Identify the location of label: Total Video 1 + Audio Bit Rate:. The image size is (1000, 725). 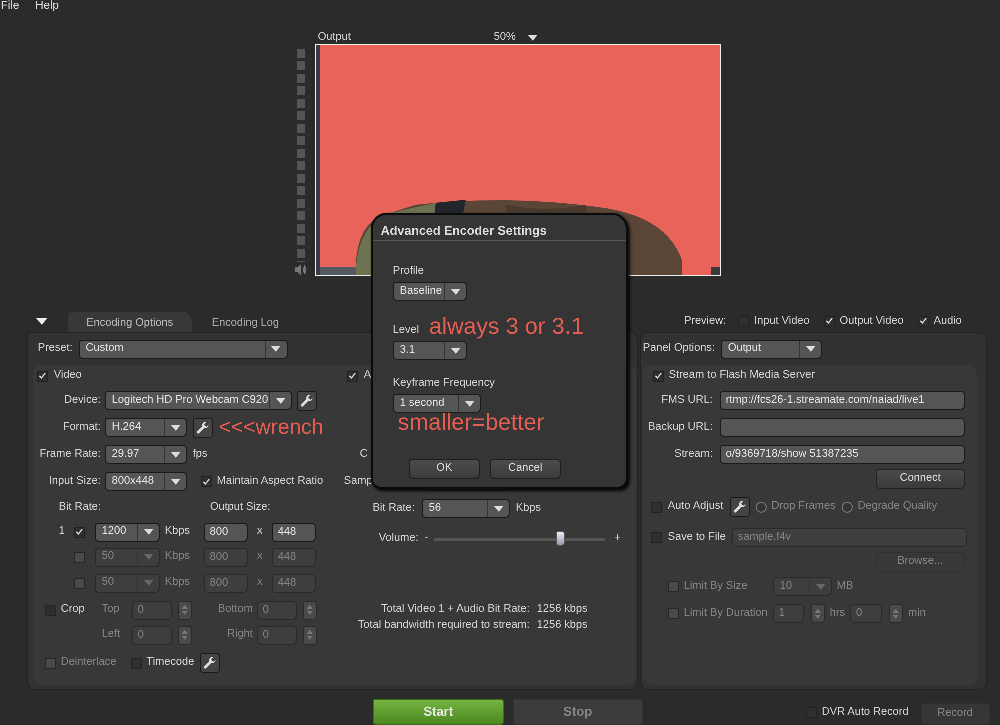
(455, 610).